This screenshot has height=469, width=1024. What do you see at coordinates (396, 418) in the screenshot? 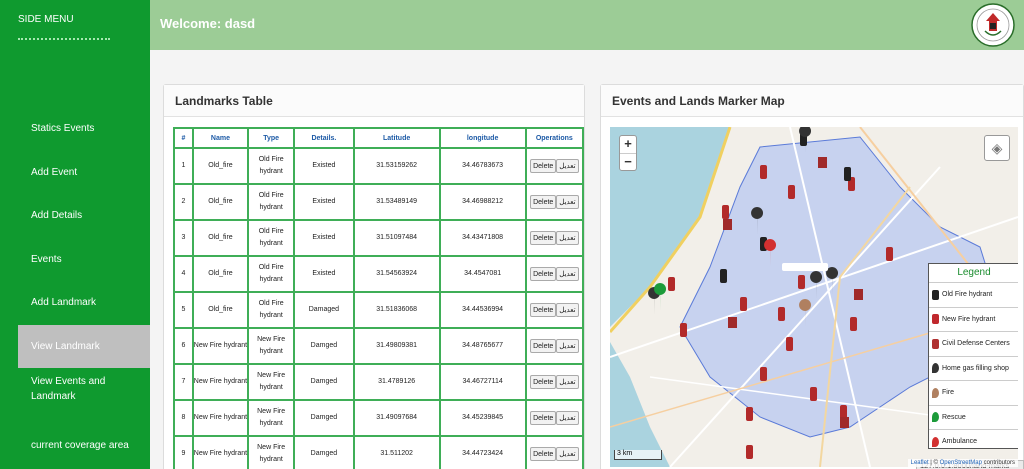
I see `cell-latitude: 31.49097684` at bounding box center [396, 418].